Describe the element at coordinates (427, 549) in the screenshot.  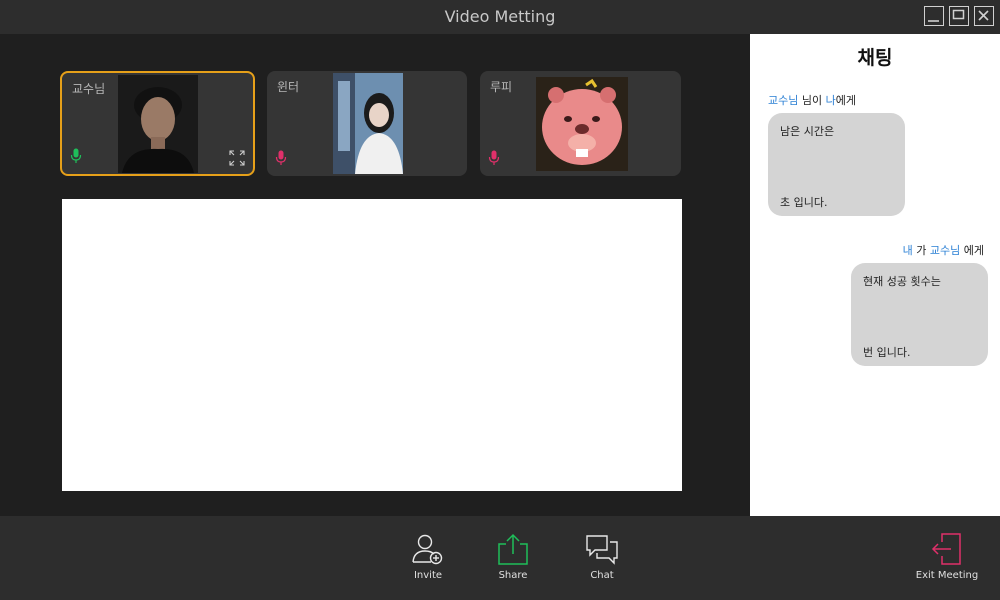
I see `add-user-icon` at that location.